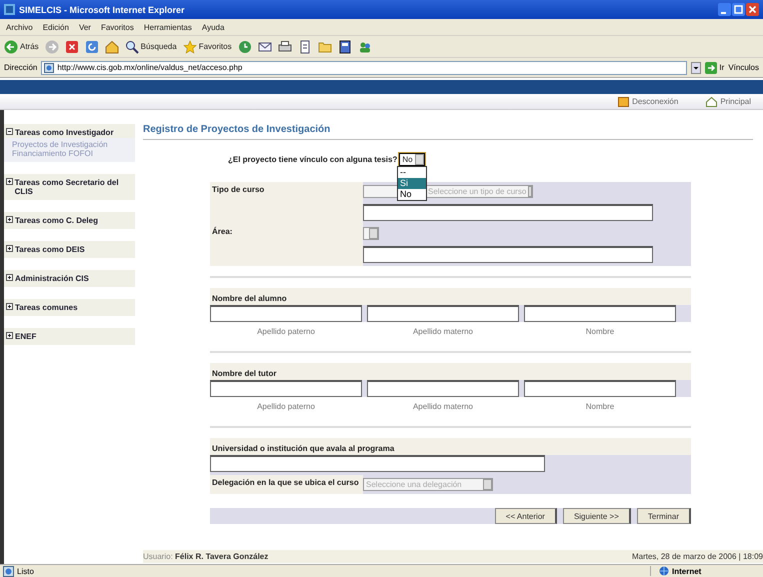  I want to click on sidebar-item: Administración CIS, so click(52, 278).